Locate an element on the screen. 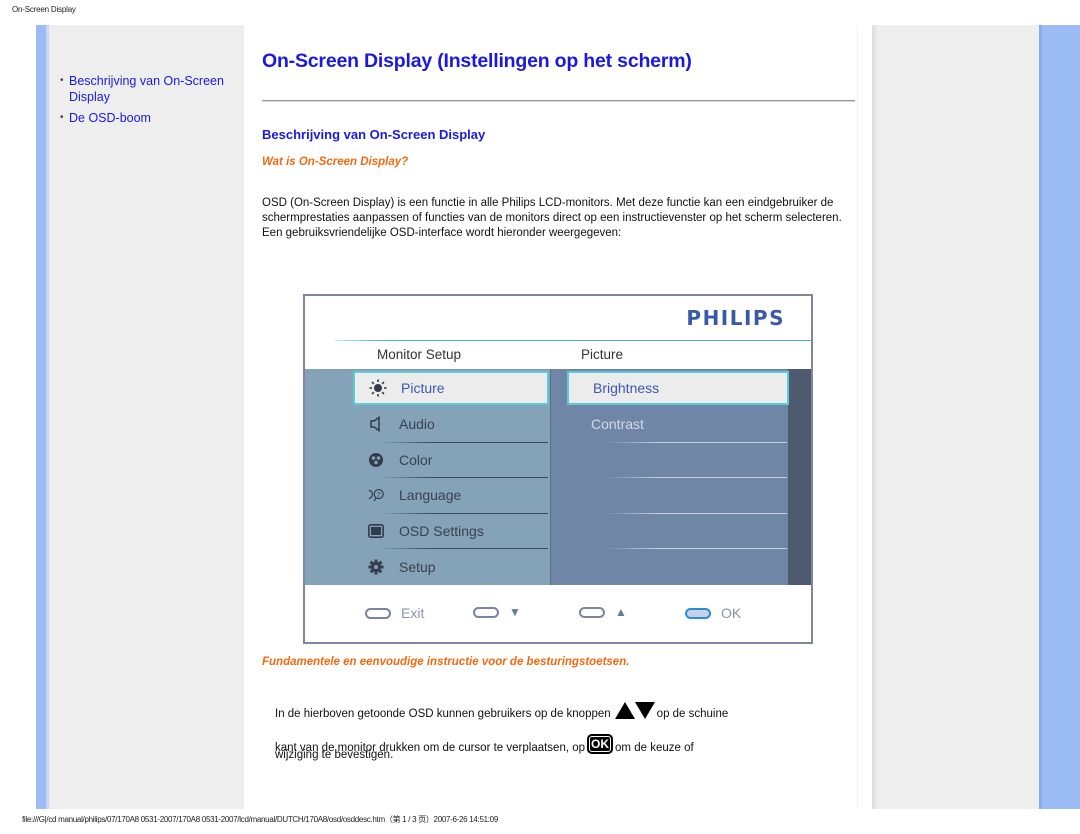 The height and width of the screenshot is (834, 1080). osd-button-label: Exit is located at coordinates (413, 613).